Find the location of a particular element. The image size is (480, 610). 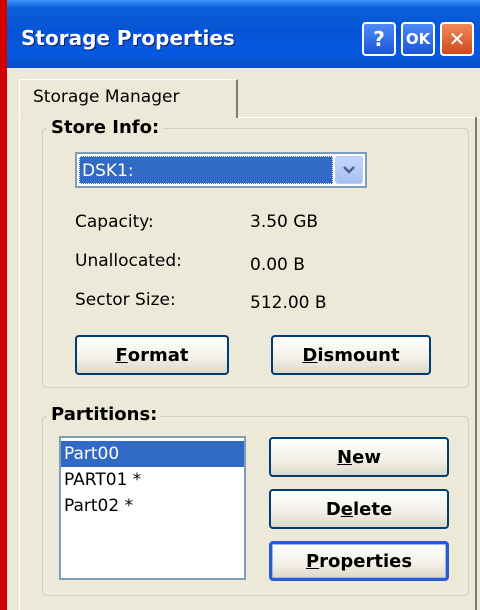

chevron-down-icon is located at coordinates (349, 170).